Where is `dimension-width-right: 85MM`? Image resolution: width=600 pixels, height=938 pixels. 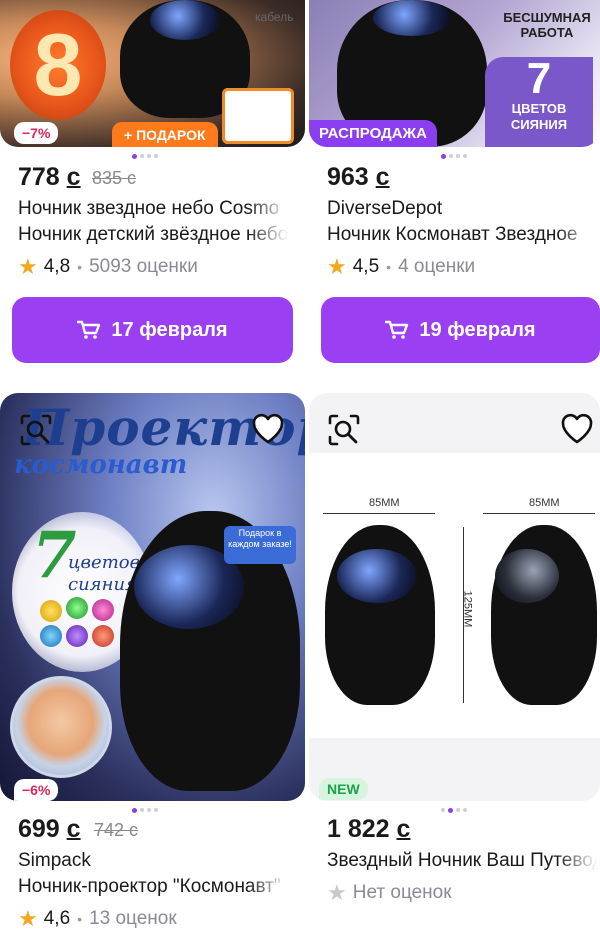 dimension-width-right: 85MM is located at coordinates (544, 503).